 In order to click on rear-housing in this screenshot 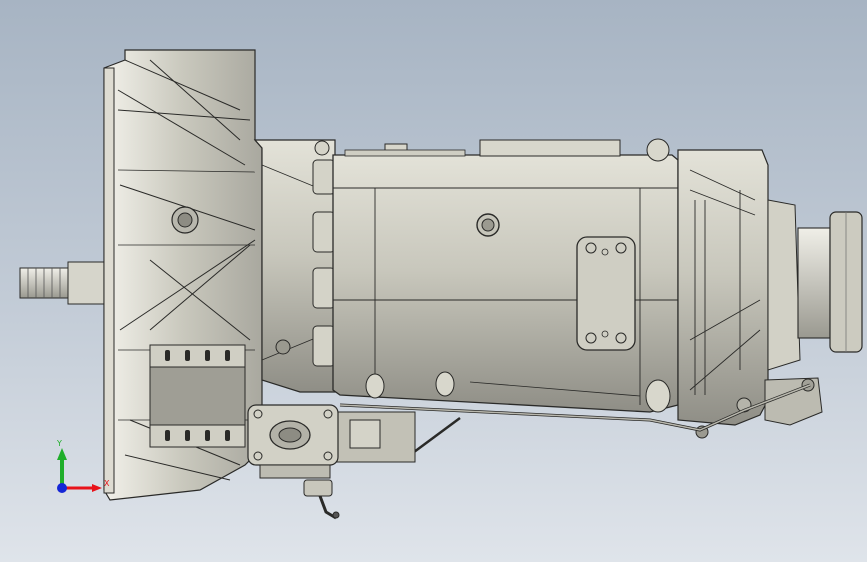, I will do `click(770, 294)`.